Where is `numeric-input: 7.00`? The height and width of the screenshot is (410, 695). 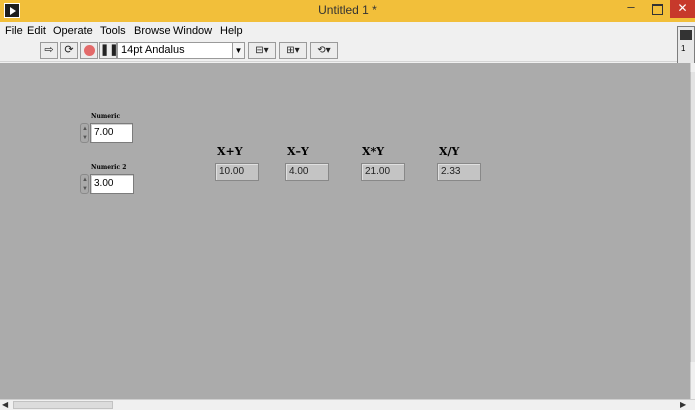
numeric-input: 7.00 is located at coordinates (111, 133).